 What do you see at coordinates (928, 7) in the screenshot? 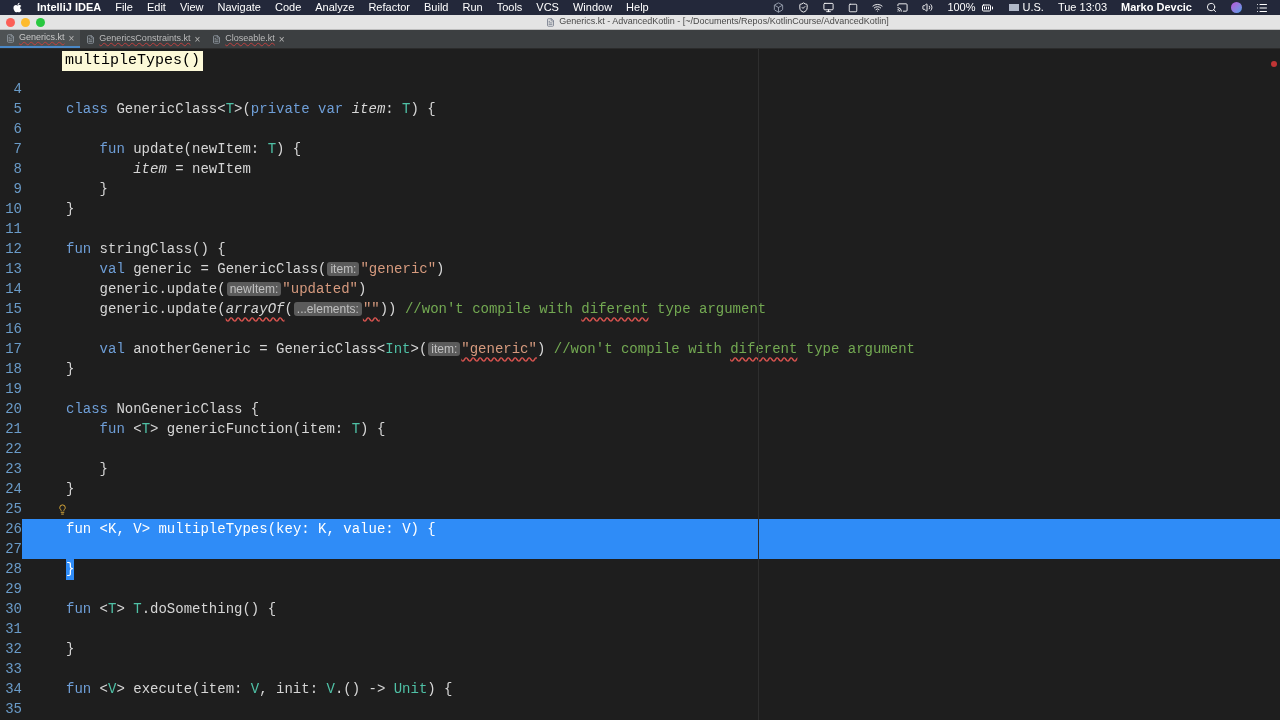
I see `volume-icon` at bounding box center [928, 7].